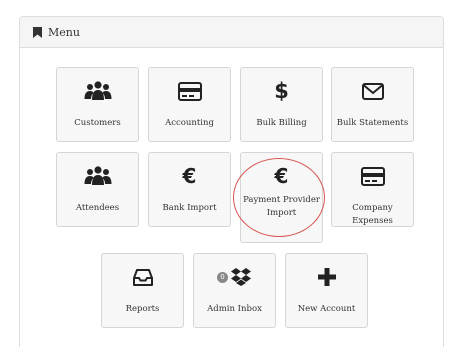 The height and width of the screenshot is (347, 455). Describe the element at coordinates (97, 104) in the screenshot. I see `customers-button: Customers` at that location.